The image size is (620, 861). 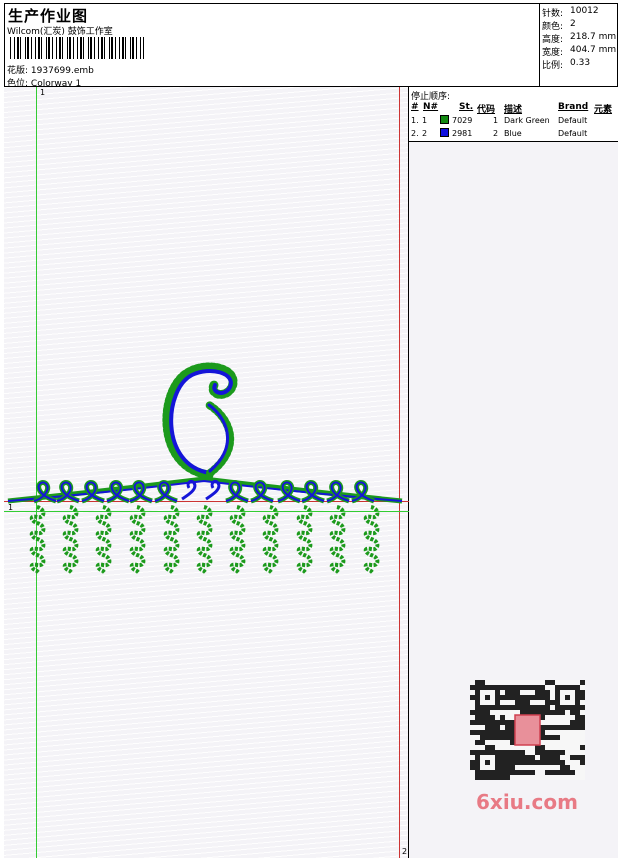 I want to click on paisley-motif, so click(x=200, y=421).